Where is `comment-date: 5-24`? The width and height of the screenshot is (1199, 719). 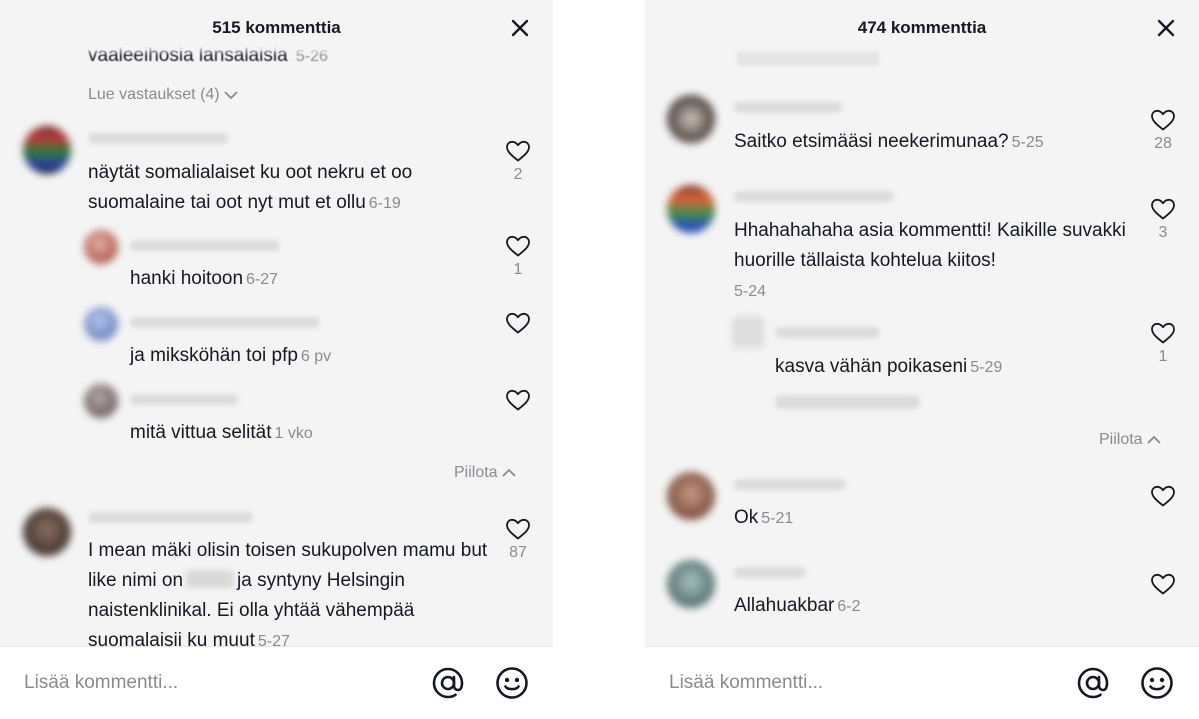 comment-date: 5-24 is located at coordinates (750, 291).